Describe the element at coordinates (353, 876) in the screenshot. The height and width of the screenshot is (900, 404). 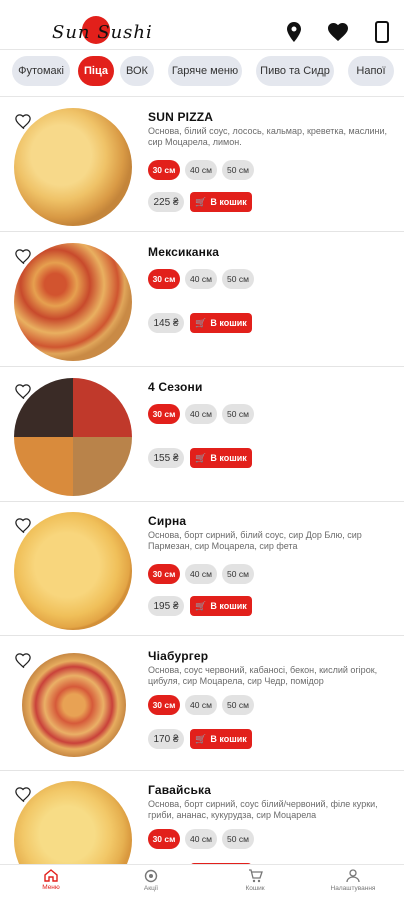
I see `profile-icon` at that location.